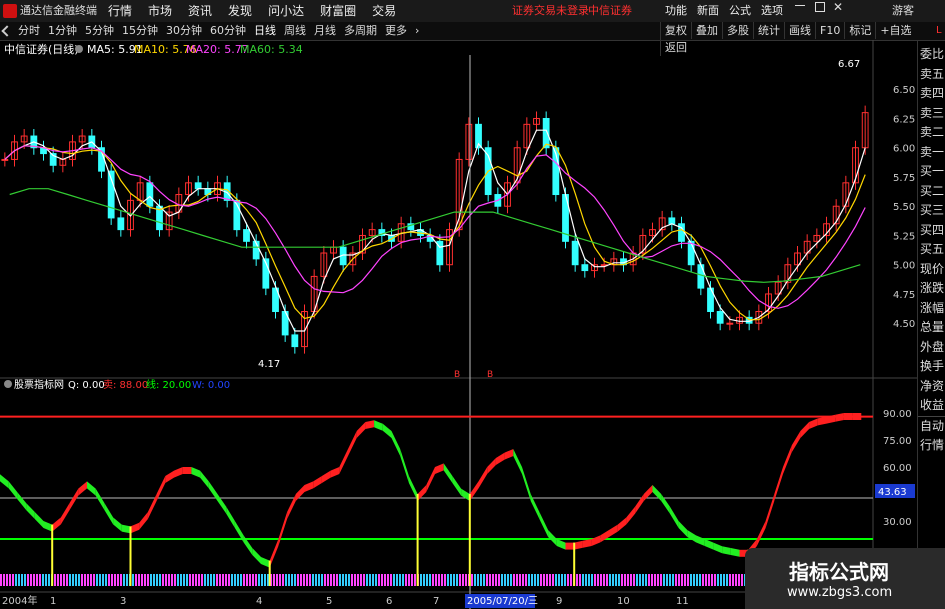 The height and width of the screenshot is (609, 945). Describe the element at coordinates (417, 31) in the screenshot. I see `chevron-right-icon: ›` at that location.